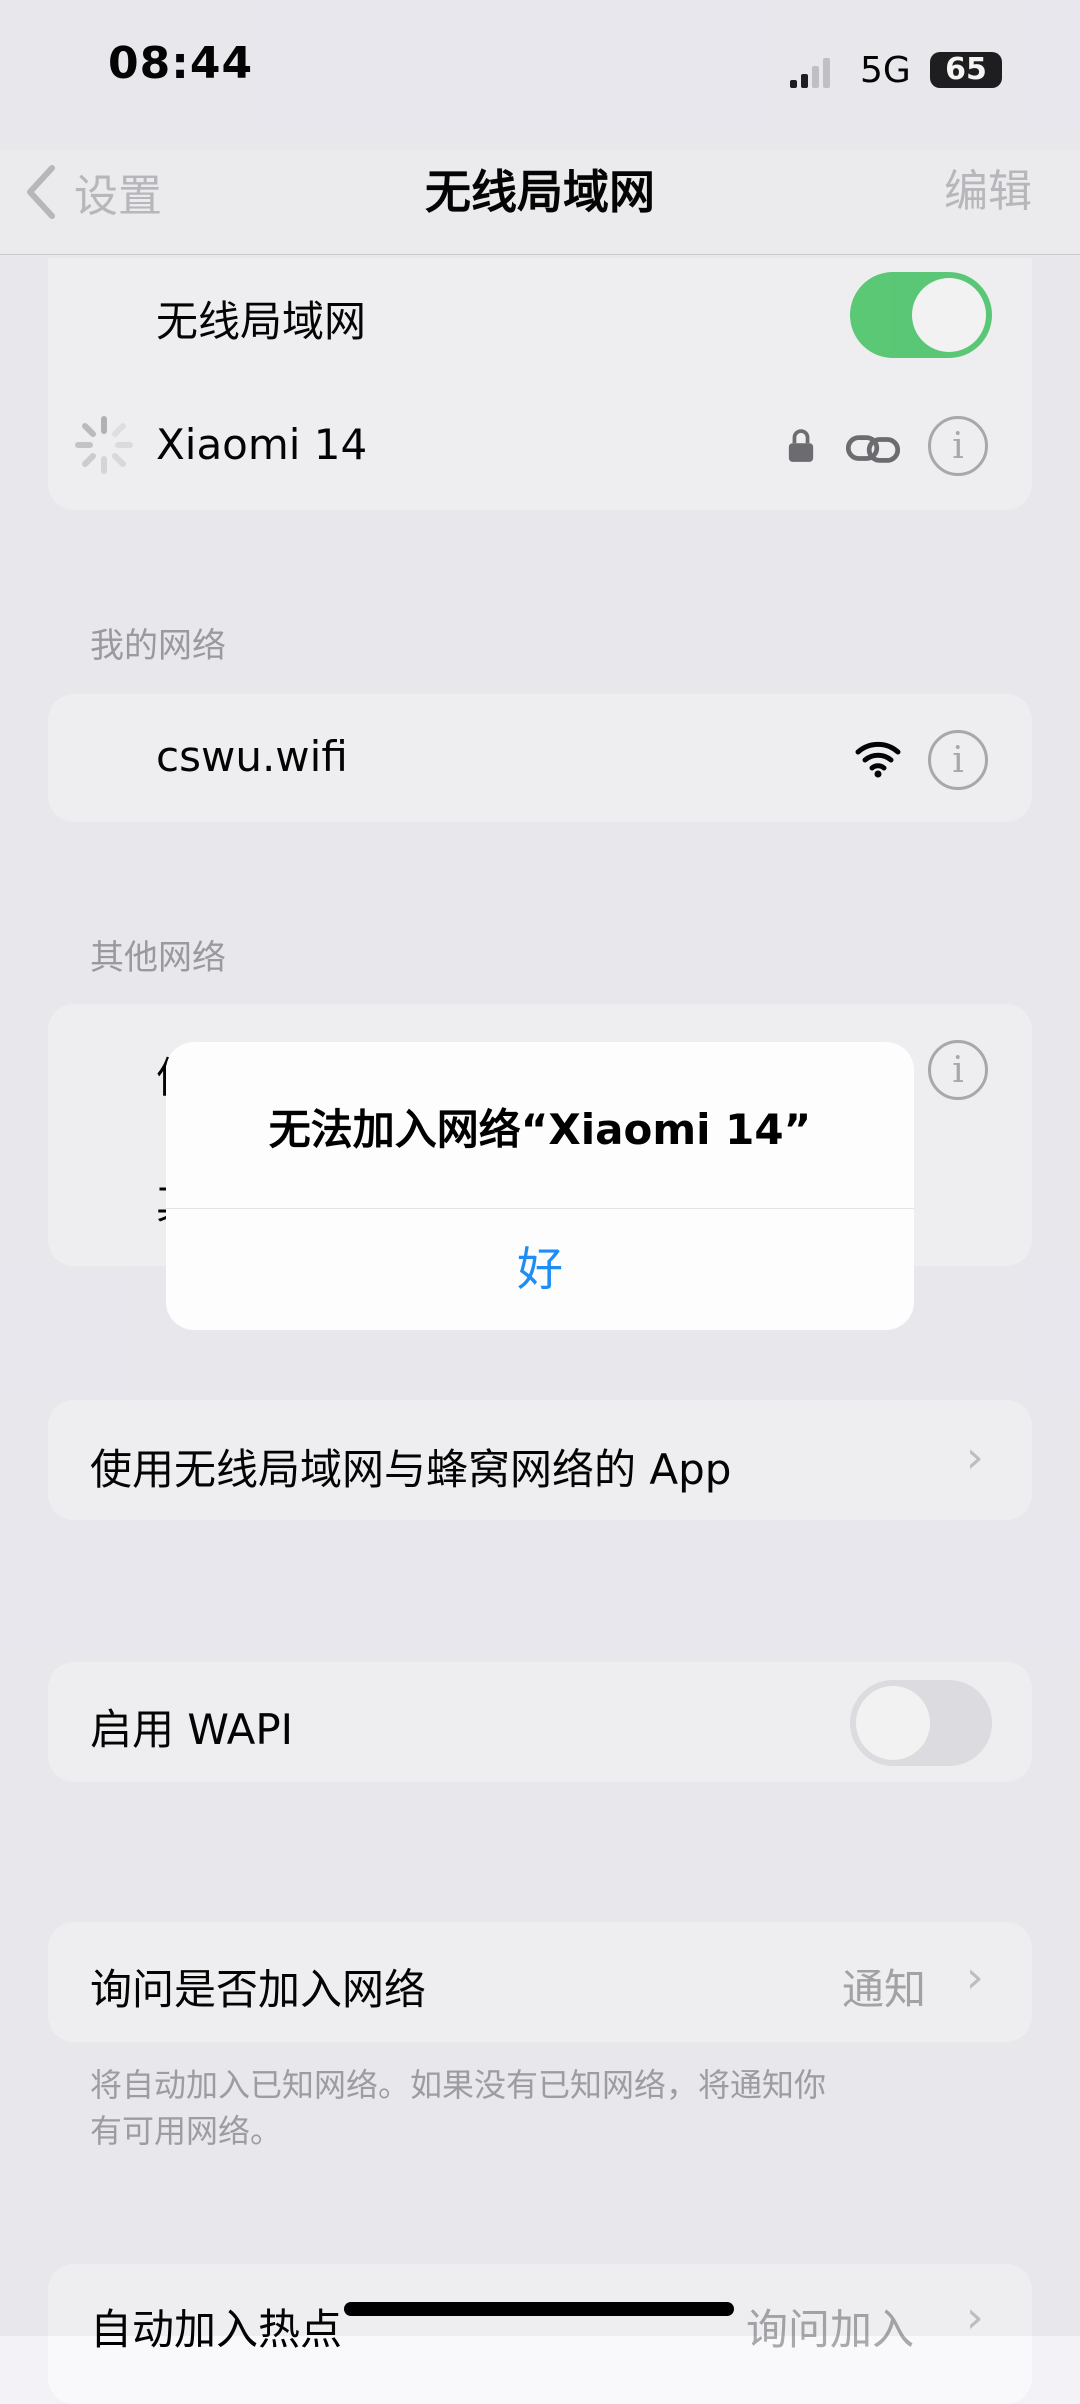  Describe the element at coordinates (539, 2309) in the screenshot. I see `home-indicator` at that location.